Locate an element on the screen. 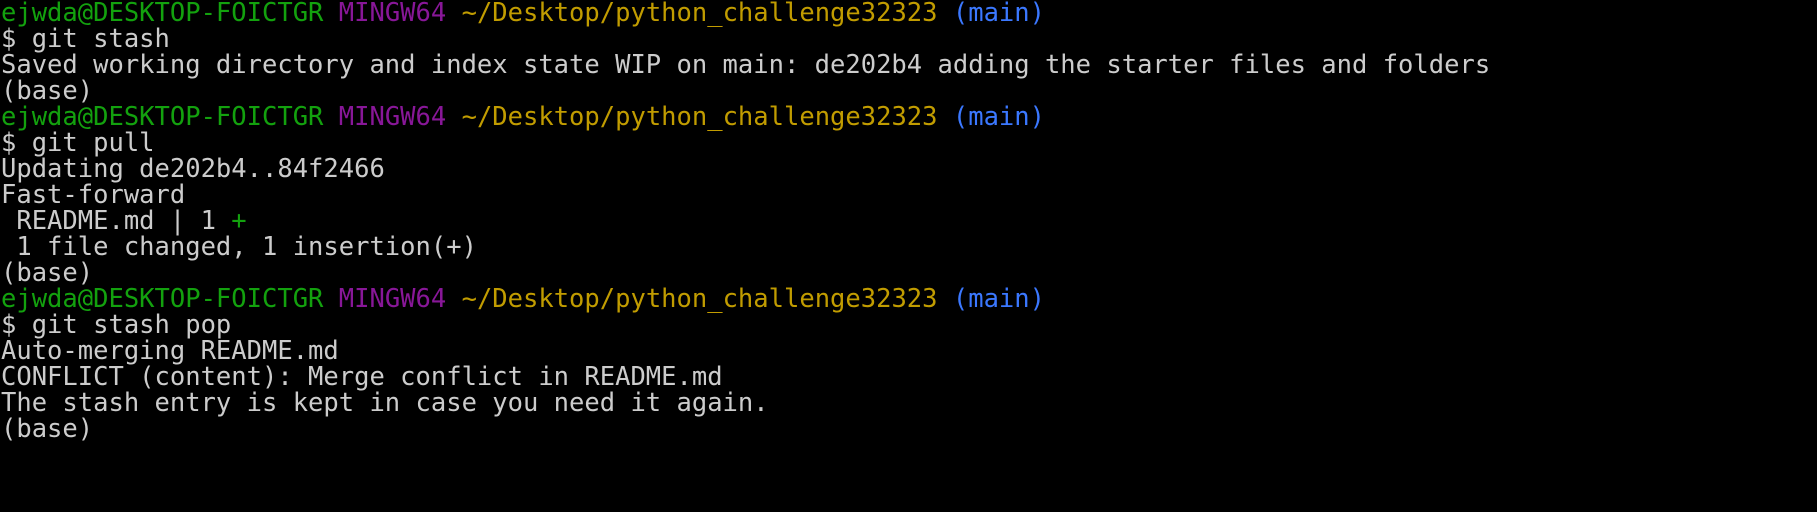 This screenshot has width=1817, height=512. output-line: Fast-forward is located at coordinates (93, 195).